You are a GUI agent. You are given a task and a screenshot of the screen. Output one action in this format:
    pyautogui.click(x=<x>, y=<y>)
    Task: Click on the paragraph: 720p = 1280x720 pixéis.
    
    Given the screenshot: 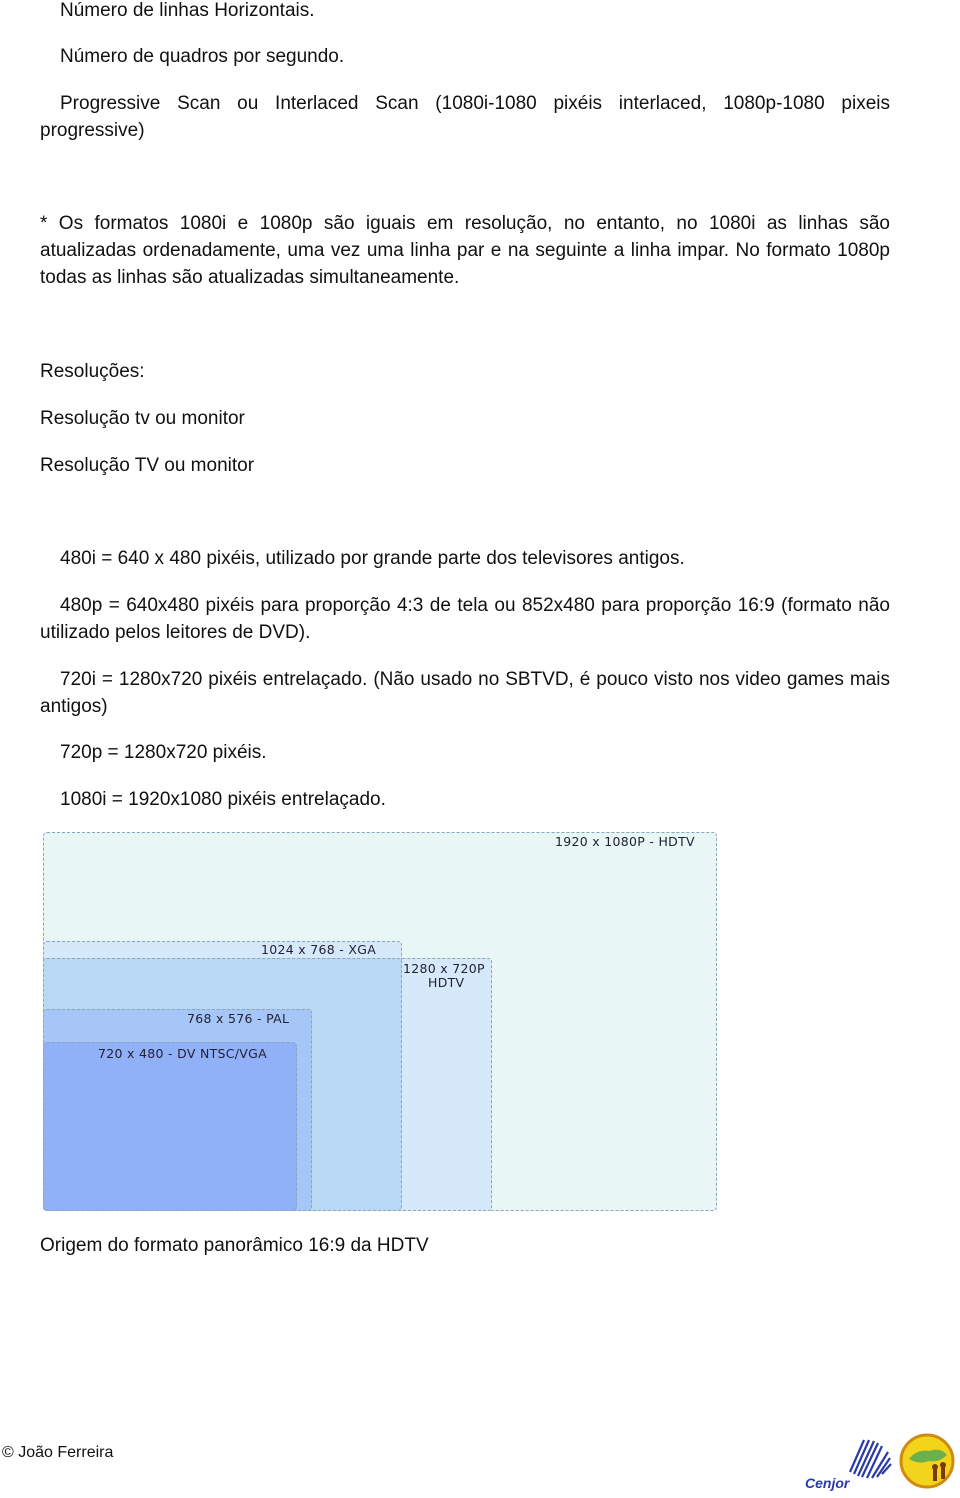 What is the action you would take?
    pyautogui.click(x=163, y=752)
    